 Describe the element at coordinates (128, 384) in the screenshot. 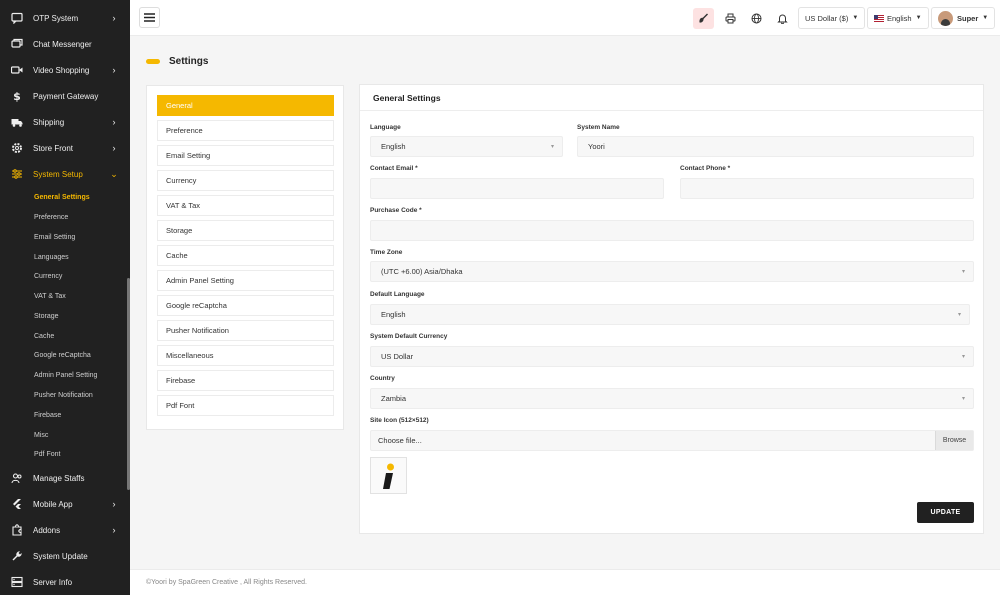

I see `sidebar-scrollbar` at that location.